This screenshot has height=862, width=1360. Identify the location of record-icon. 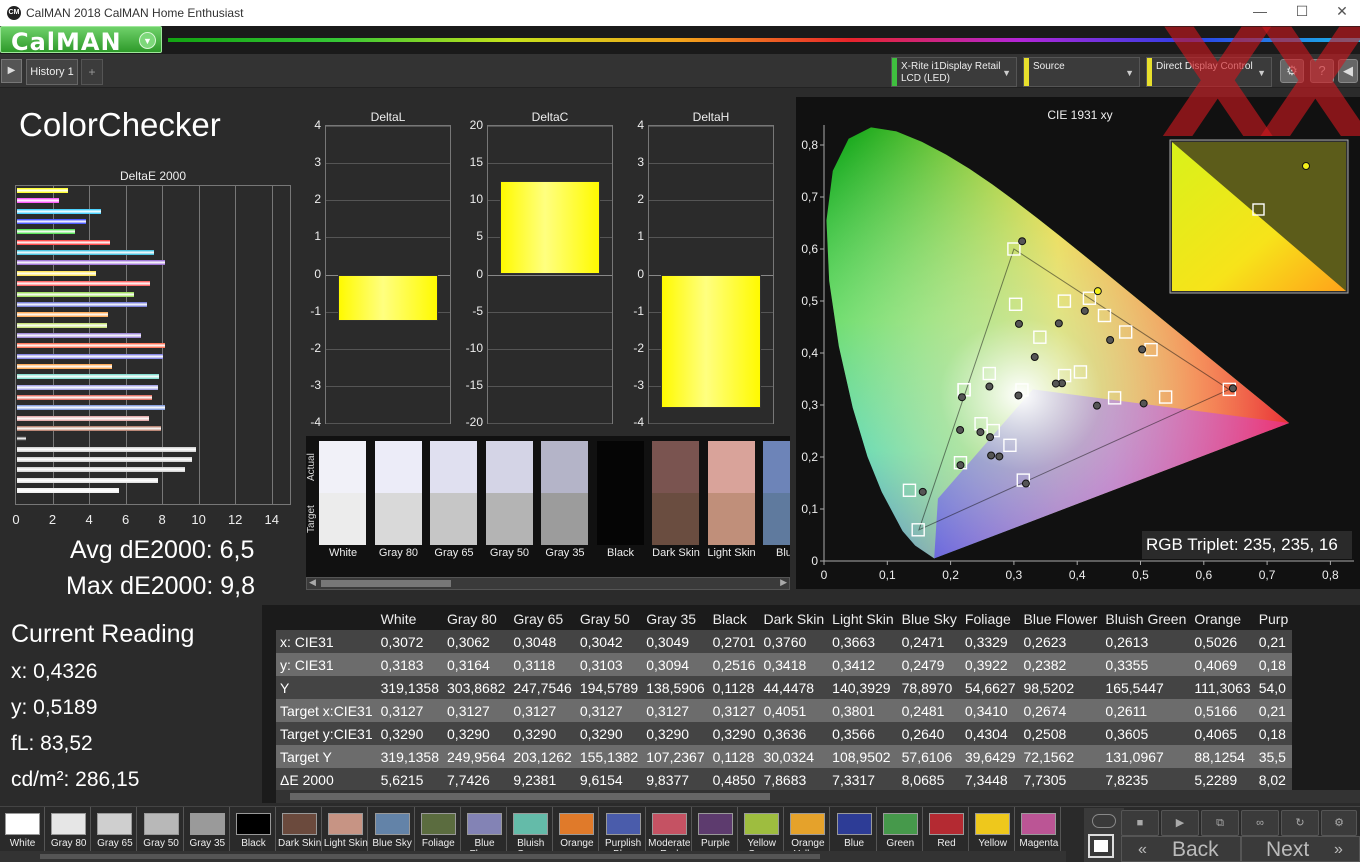
(1101, 846).